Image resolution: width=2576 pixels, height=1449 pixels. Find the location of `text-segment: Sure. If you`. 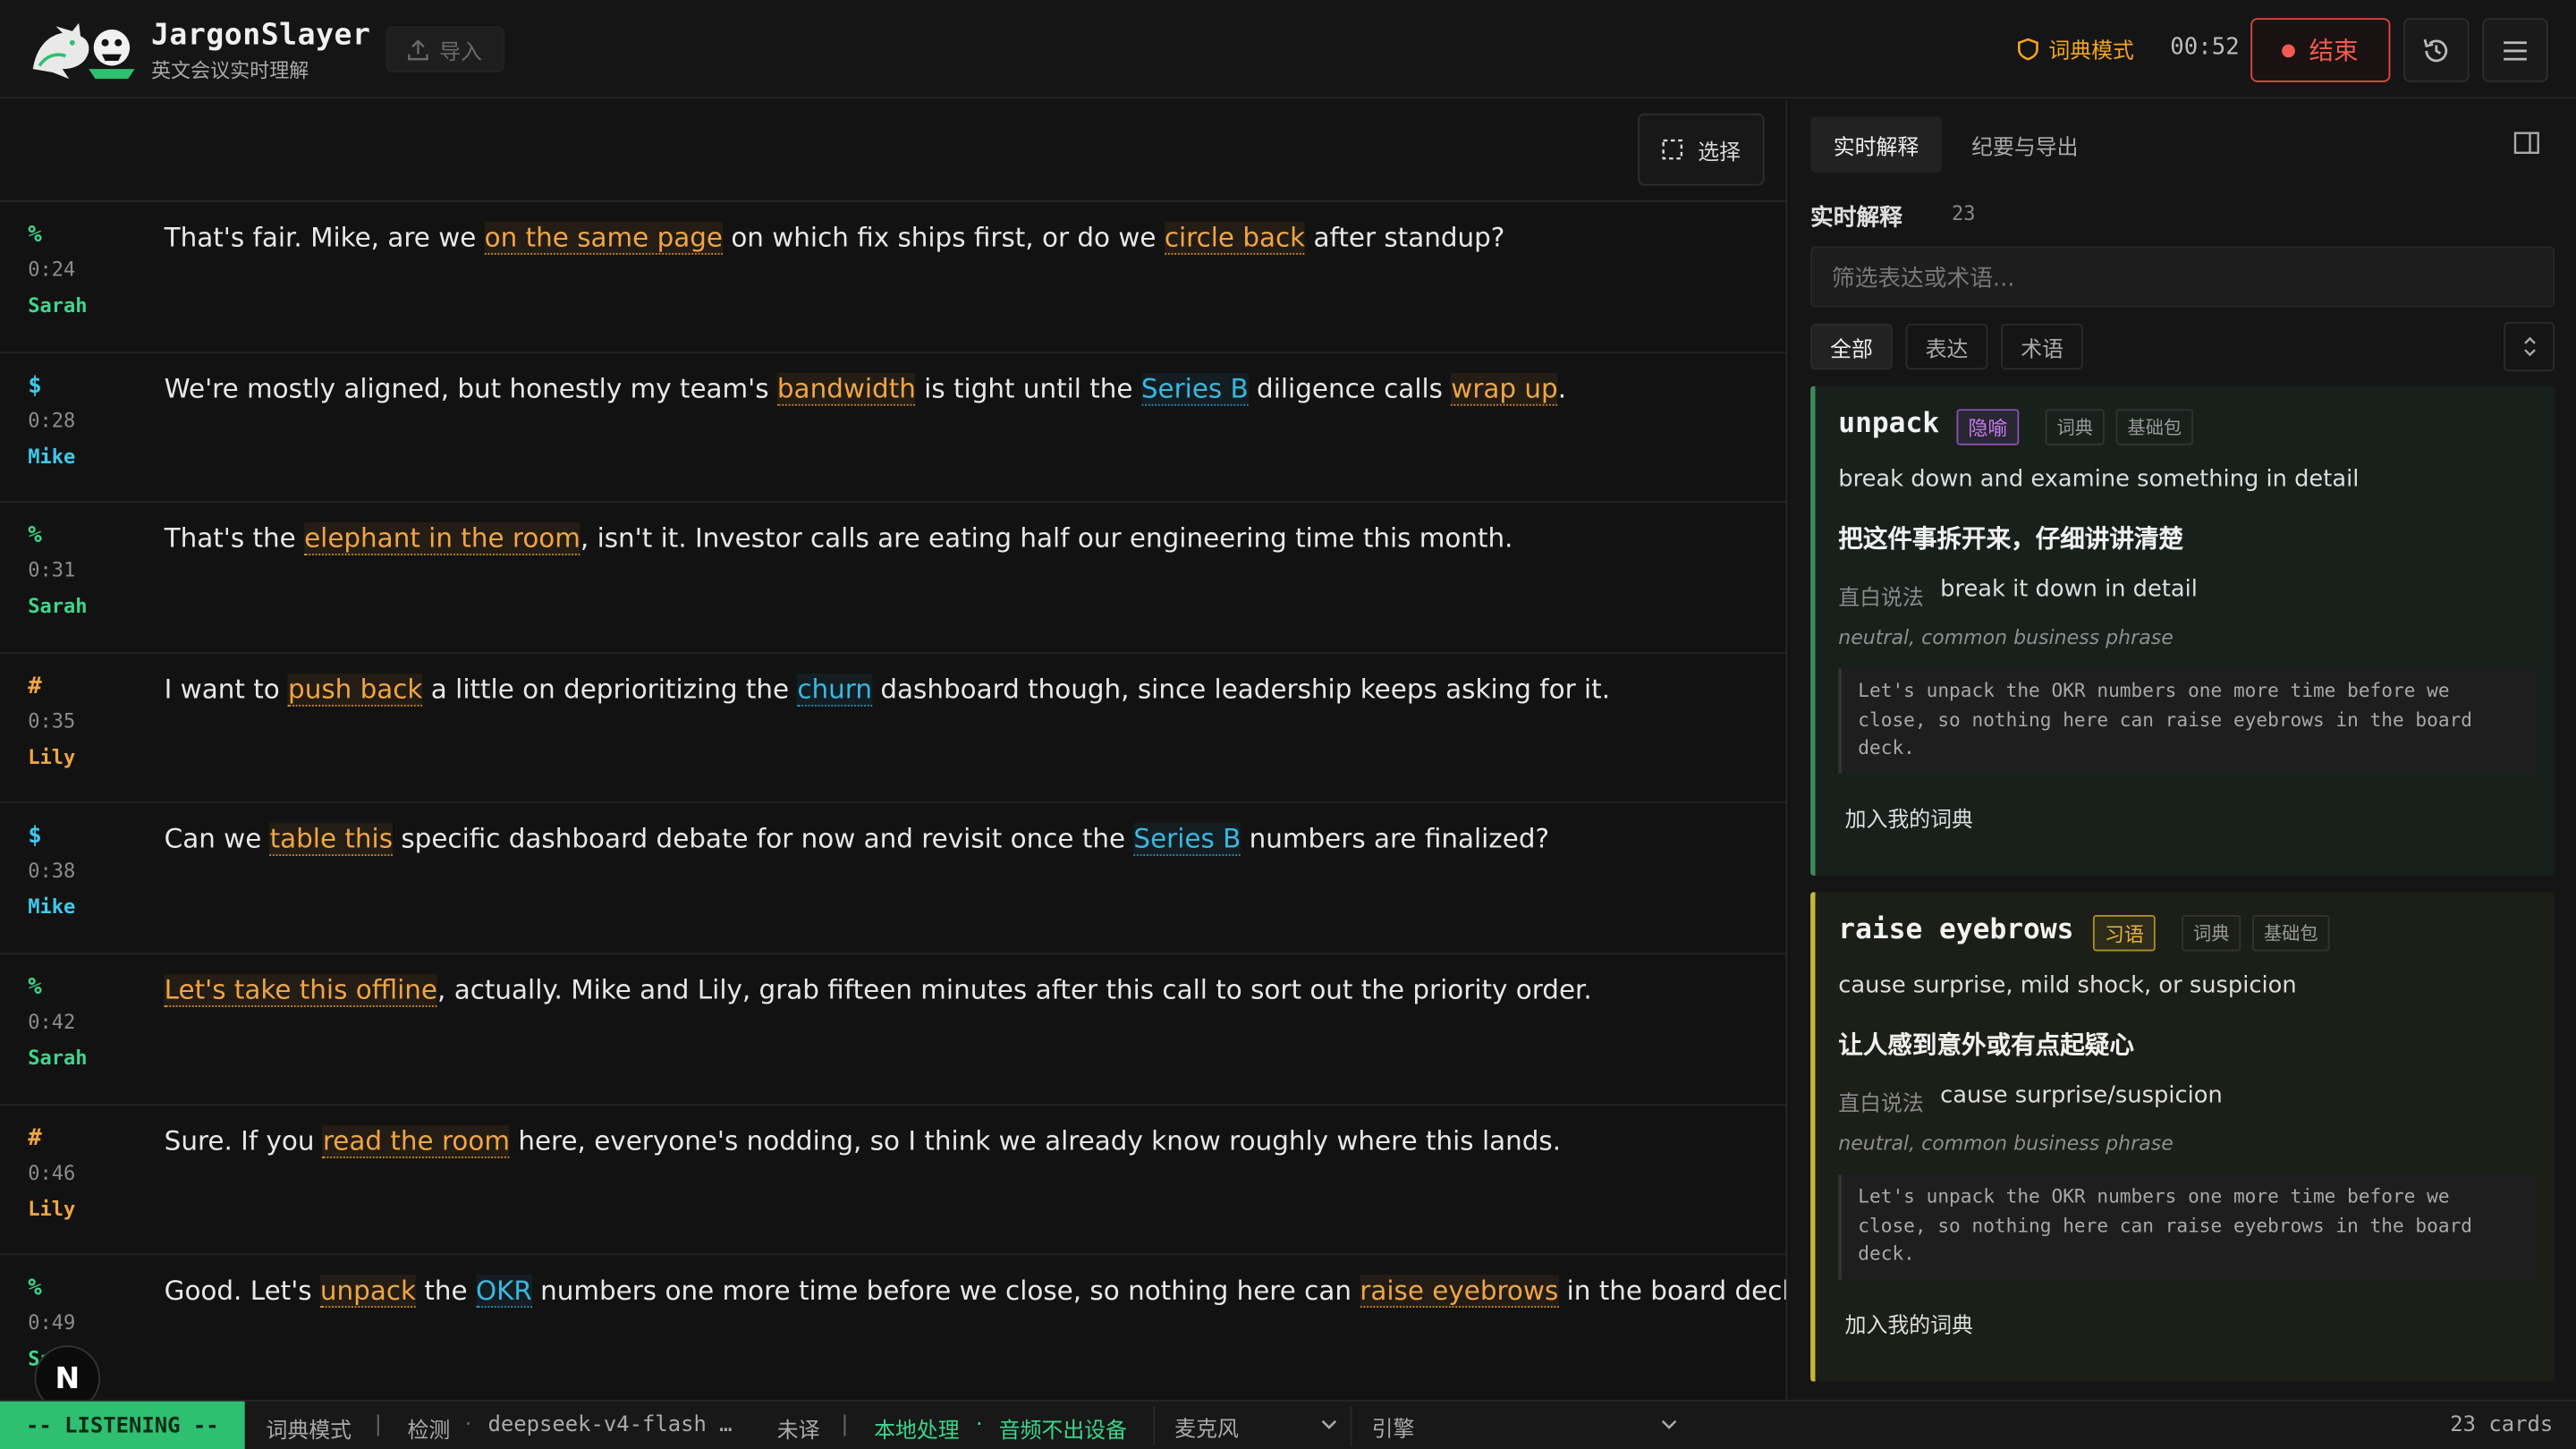

text-segment: Sure. If you is located at coordinates (243, 1140).